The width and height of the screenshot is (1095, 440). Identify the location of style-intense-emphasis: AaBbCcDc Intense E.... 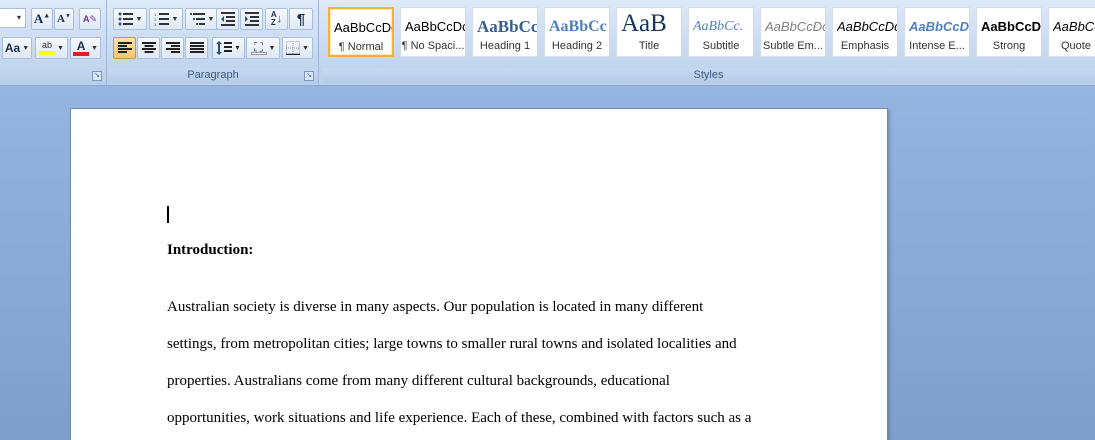
(937, 32).